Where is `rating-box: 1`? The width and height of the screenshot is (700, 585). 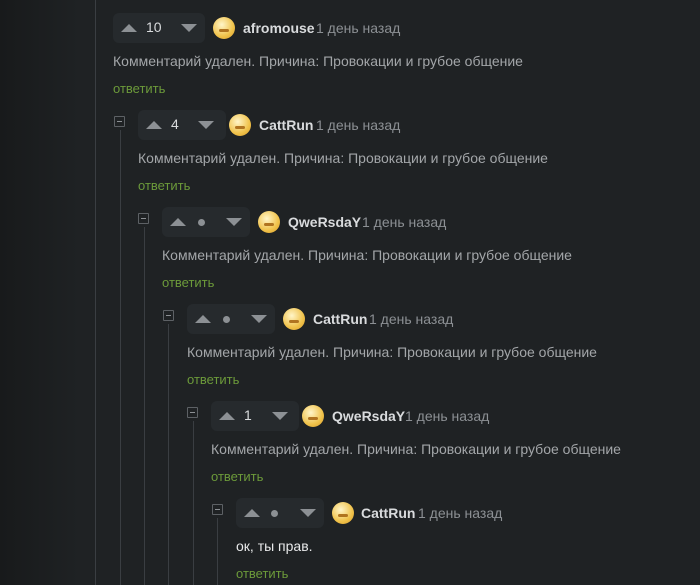 rating-box: 1 is located at coordinates (255, 416).